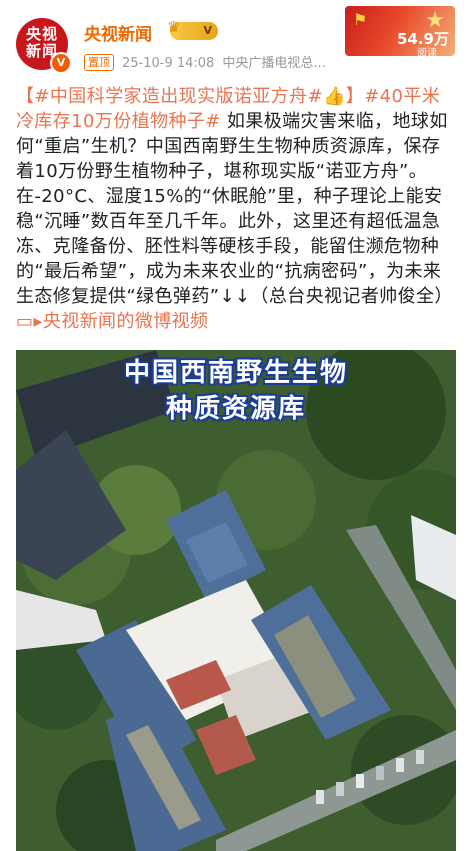 This screenshot has height=851, width=471. I want to click on video-caption-line1: 中国西南野生生物, so click(235, 373).